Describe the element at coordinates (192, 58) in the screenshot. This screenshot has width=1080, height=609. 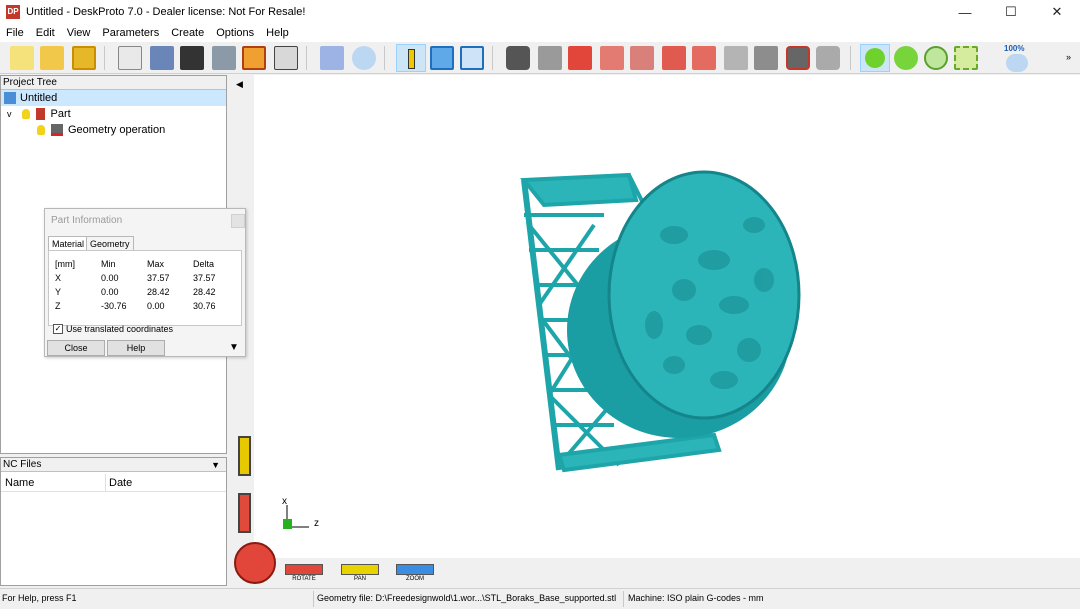
I see `operation-parameters-icon` at that location.